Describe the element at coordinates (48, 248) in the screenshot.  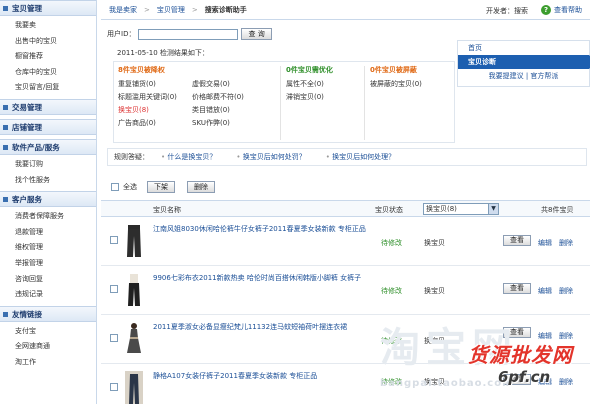
I see `sidebar-item-rights: 维权管理` at that location.